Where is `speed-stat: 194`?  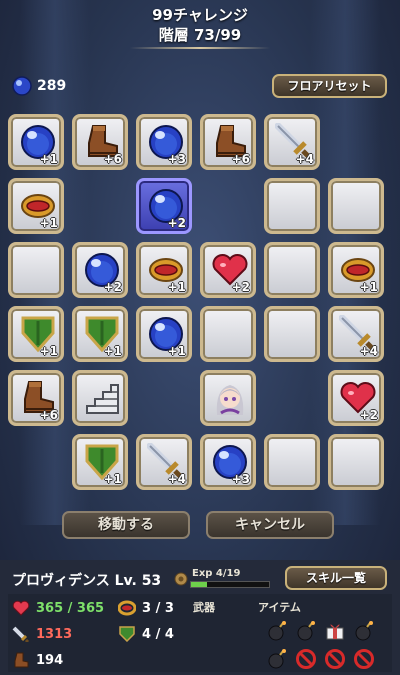 speed-stat: 194 is located at coordinates (37, 660).